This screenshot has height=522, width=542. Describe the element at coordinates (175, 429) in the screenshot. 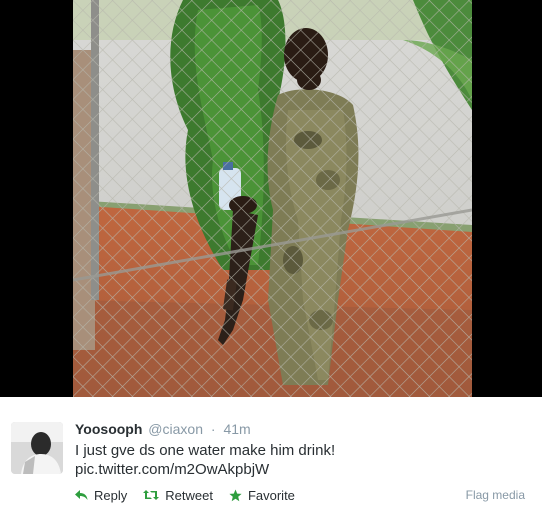

I see `user-handle: @ciaxon` at that location.